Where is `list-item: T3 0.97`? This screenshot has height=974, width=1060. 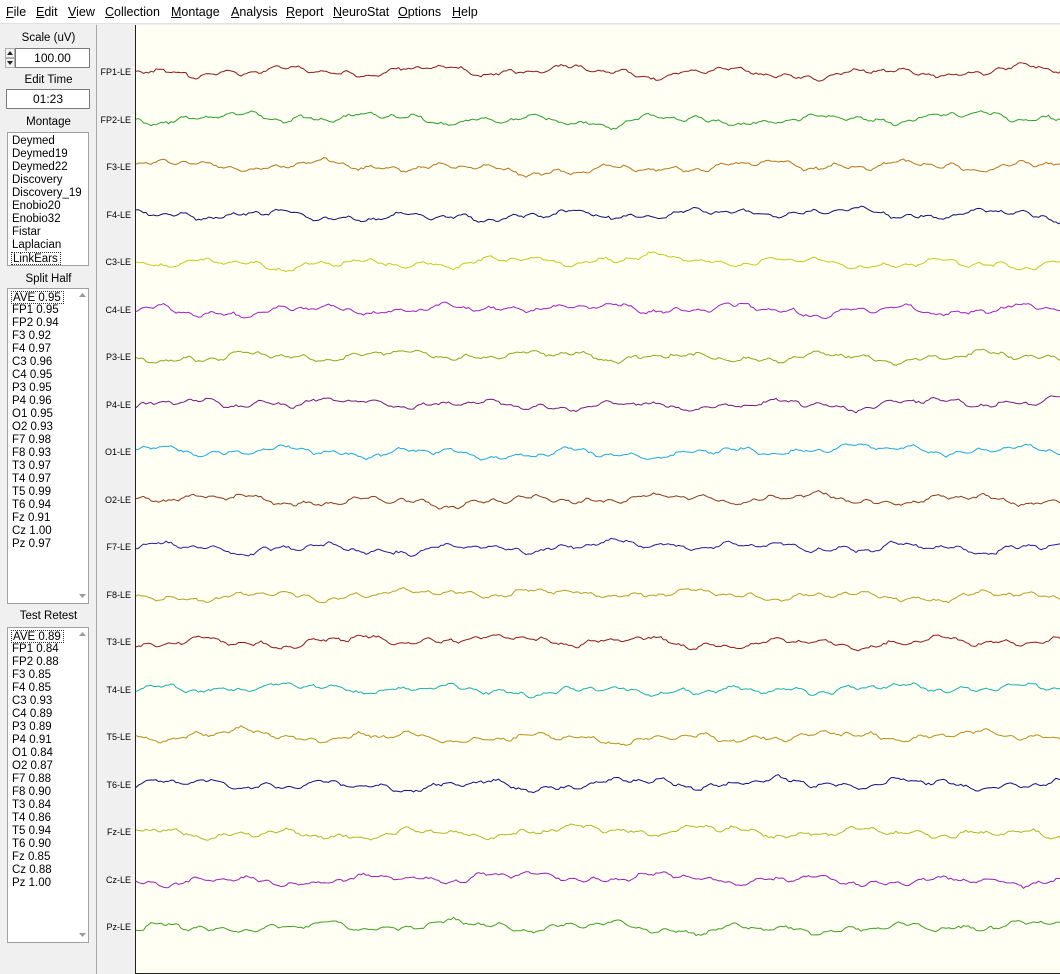
list-item: T3 0.97 is located at coordinates (31, 466).